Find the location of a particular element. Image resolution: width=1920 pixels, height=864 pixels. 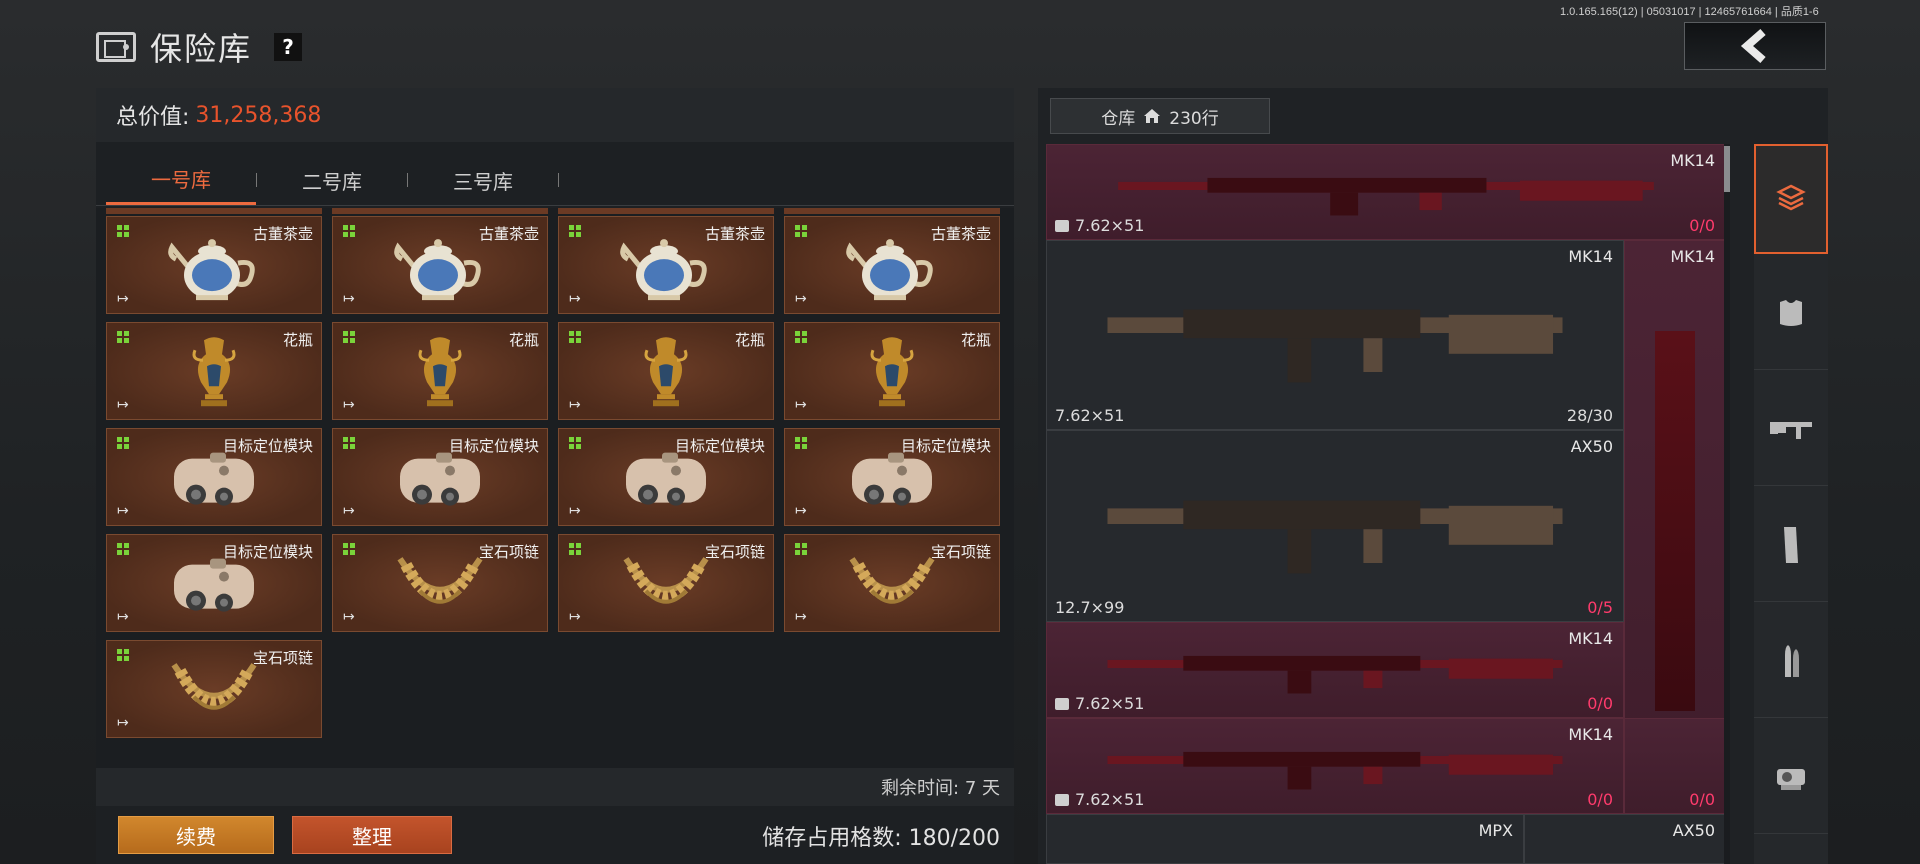

warehouse-count: 230行 is located at coordinates (1194, 118).